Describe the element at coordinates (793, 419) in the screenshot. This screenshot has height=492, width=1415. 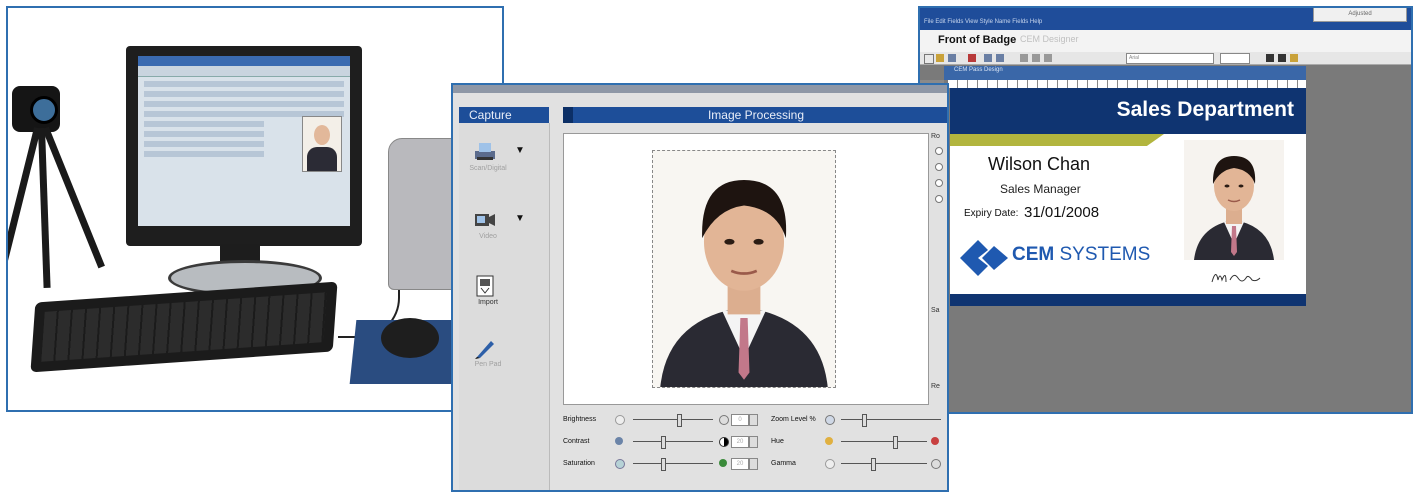
I see `zoom-label: Zoom Level %` at that location.